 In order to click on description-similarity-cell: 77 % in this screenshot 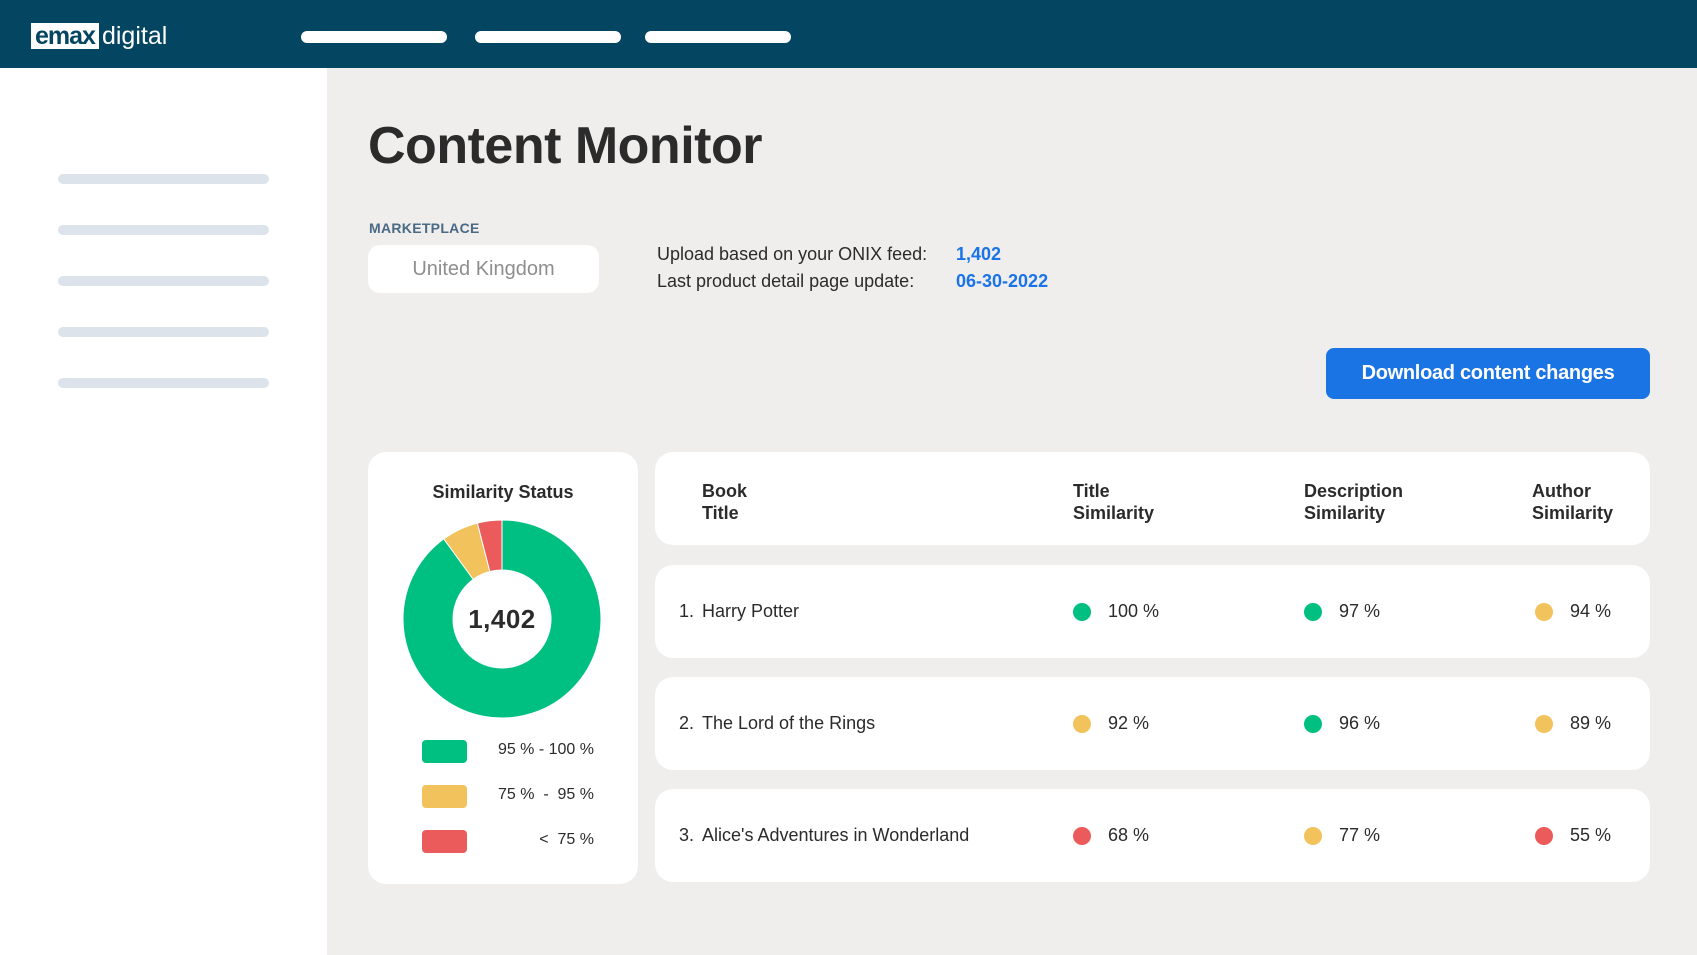, I will do `click(1342, 835)`.